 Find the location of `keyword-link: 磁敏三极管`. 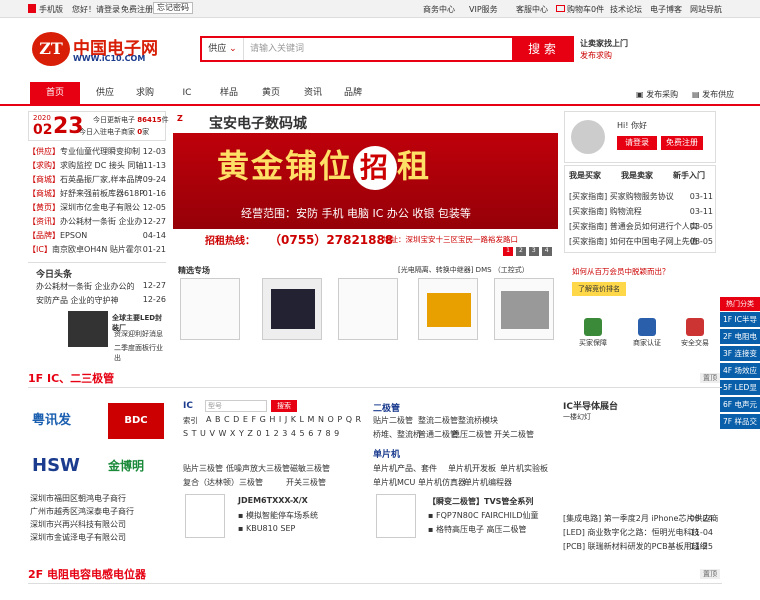

keyword-link: 磁敏三极管 is located at coordinates (310, 468).